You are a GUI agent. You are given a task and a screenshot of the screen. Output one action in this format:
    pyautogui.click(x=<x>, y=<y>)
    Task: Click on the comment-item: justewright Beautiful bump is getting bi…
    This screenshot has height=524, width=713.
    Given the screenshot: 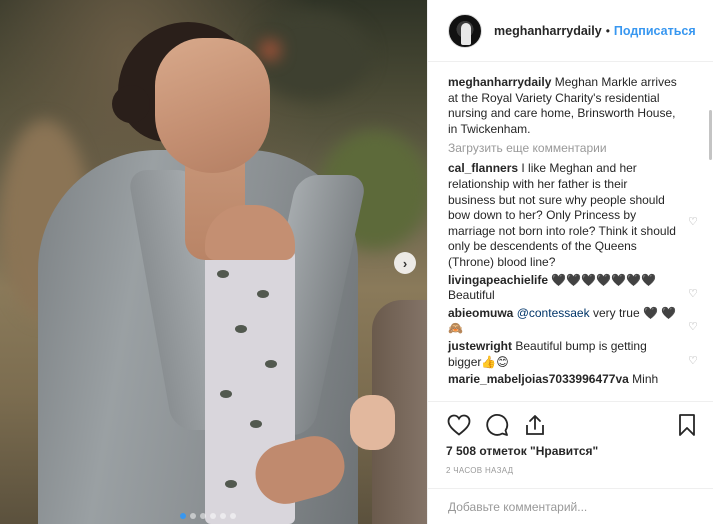 What is the action you would take?
    pyautogui.click(x=574, y=354)
    